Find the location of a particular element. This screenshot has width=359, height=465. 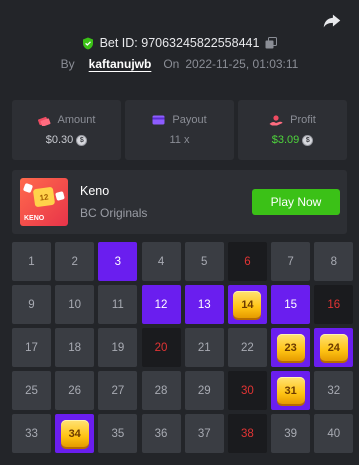

game-name: Keno is located at coordinates (95, 191).